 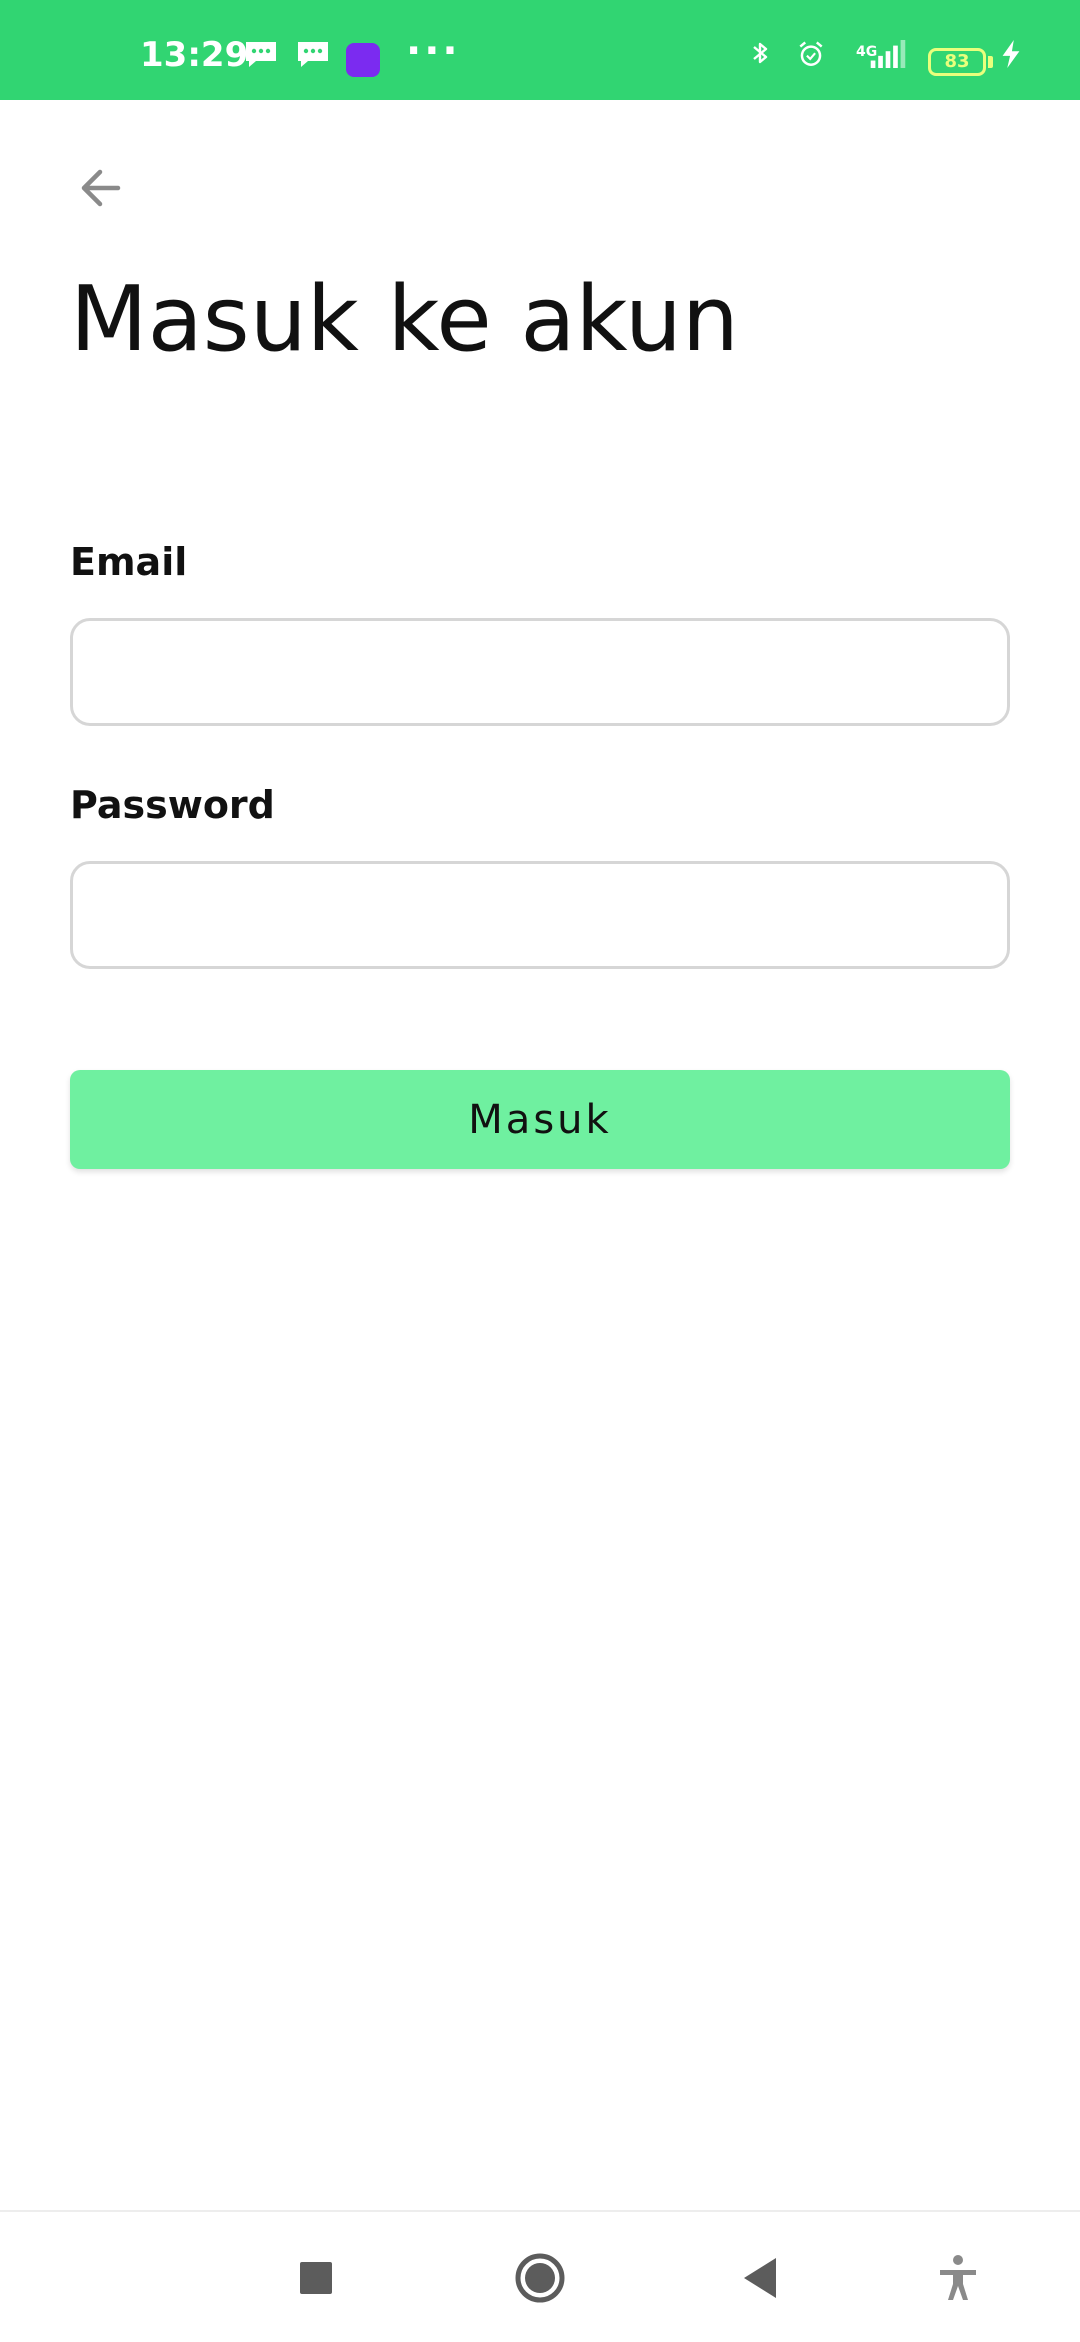 I want to click on battery-tip, so click(x=990, y=62).